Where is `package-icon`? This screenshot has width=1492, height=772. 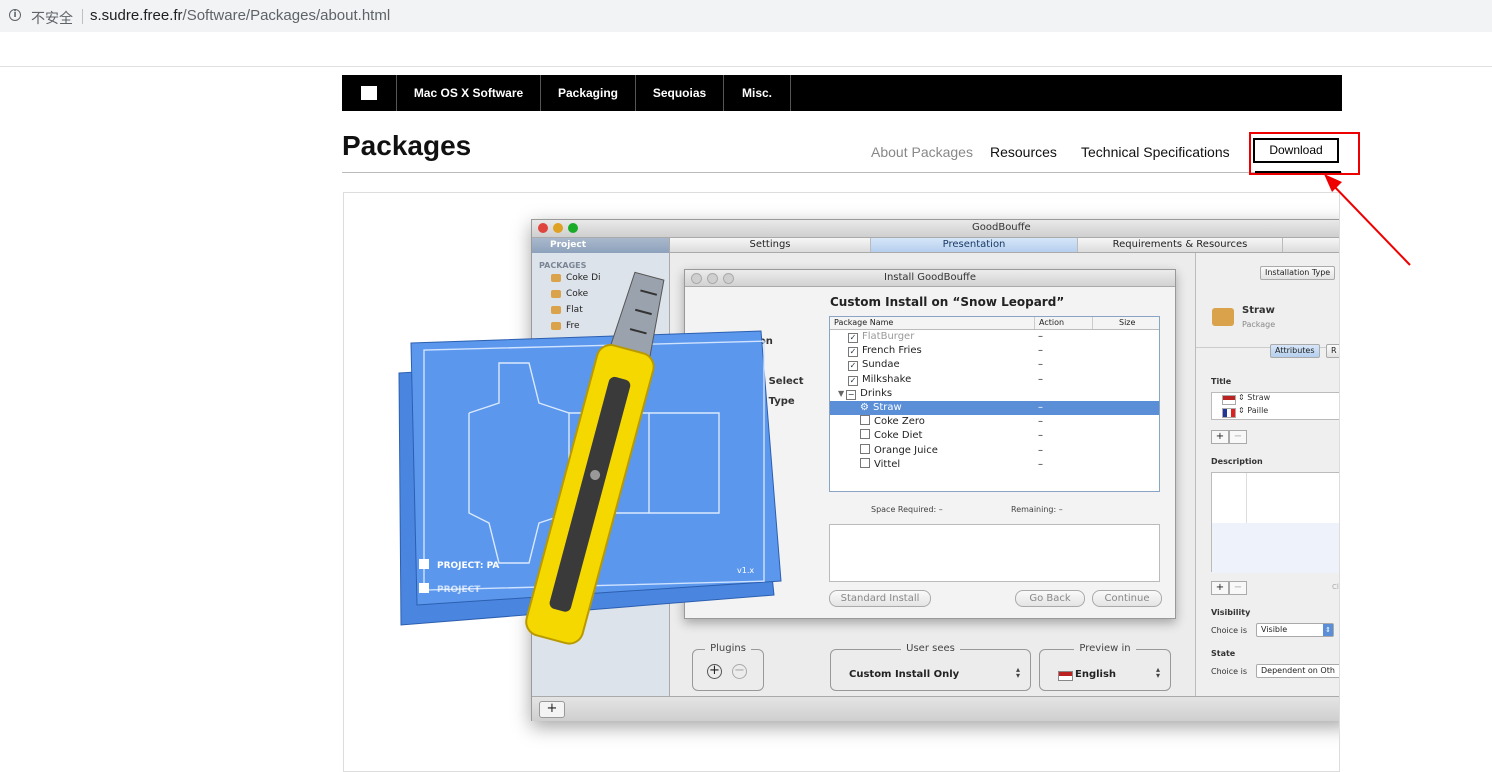 package-icon is located at coordinates (1223, 317).